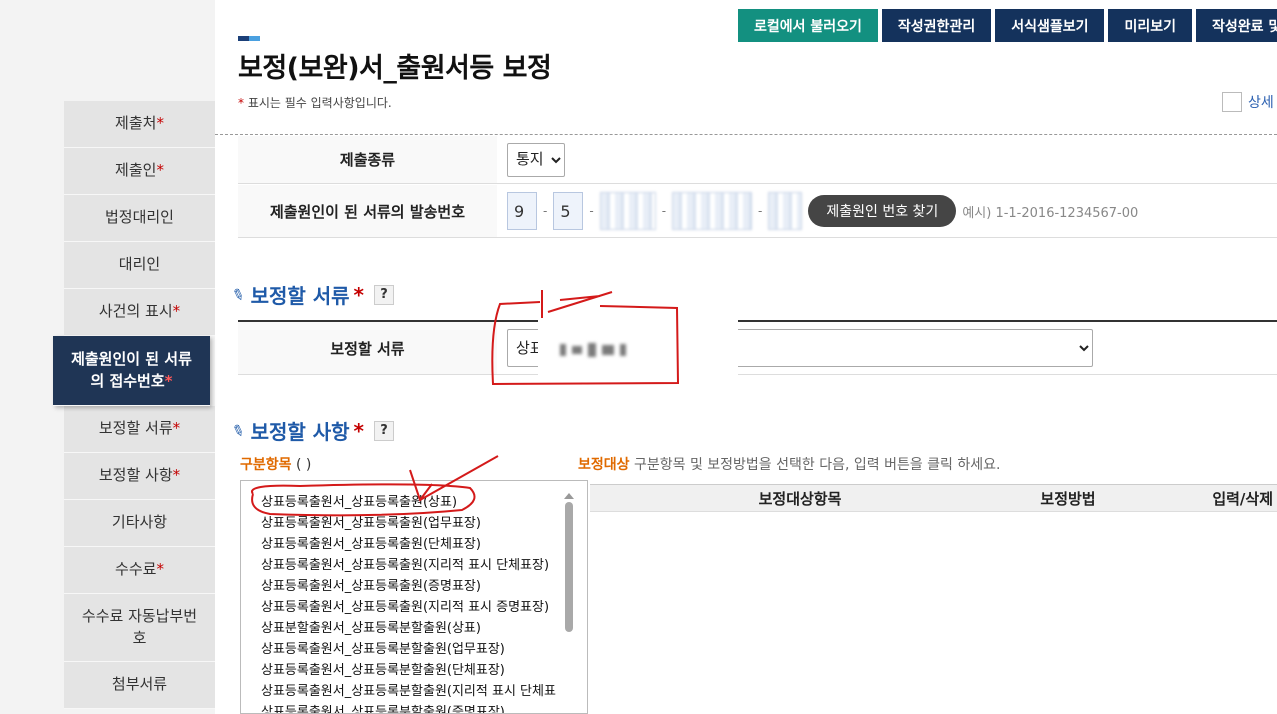  What do you see at coordinates (785, 211) in the screenshot?
I see `dispatch-part-5-input` at bounding box center [785, 211].